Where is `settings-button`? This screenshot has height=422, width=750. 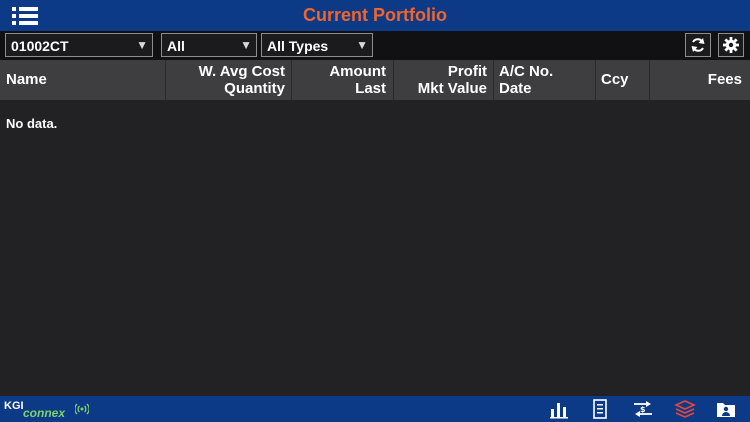
settings-button is located at coordinates (731, 45).